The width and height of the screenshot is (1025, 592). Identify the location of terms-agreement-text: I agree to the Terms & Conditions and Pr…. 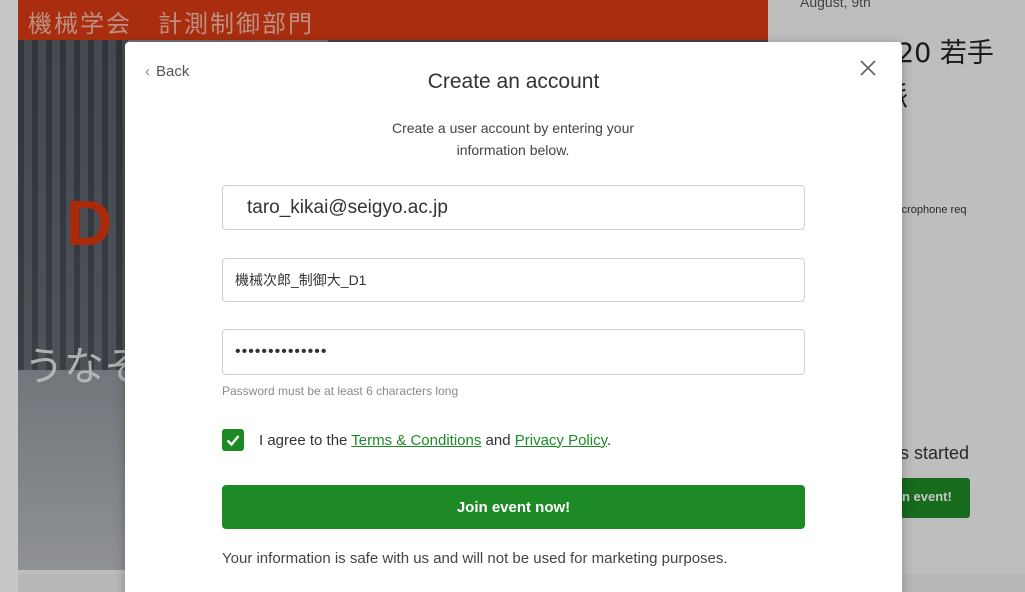
(435, 440).